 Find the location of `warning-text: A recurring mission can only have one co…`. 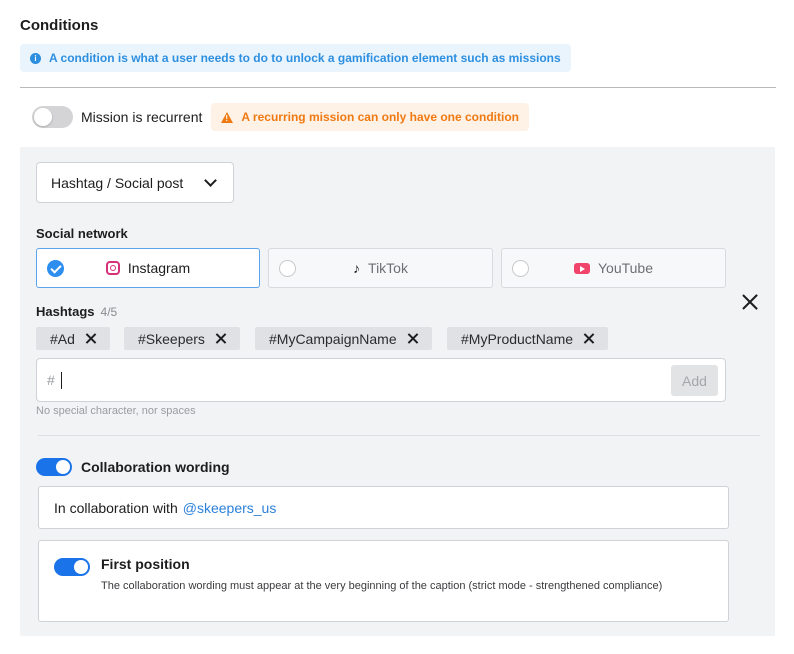

warning-text: A recurring mission can only have one co… is located at coordinates (380, 117).